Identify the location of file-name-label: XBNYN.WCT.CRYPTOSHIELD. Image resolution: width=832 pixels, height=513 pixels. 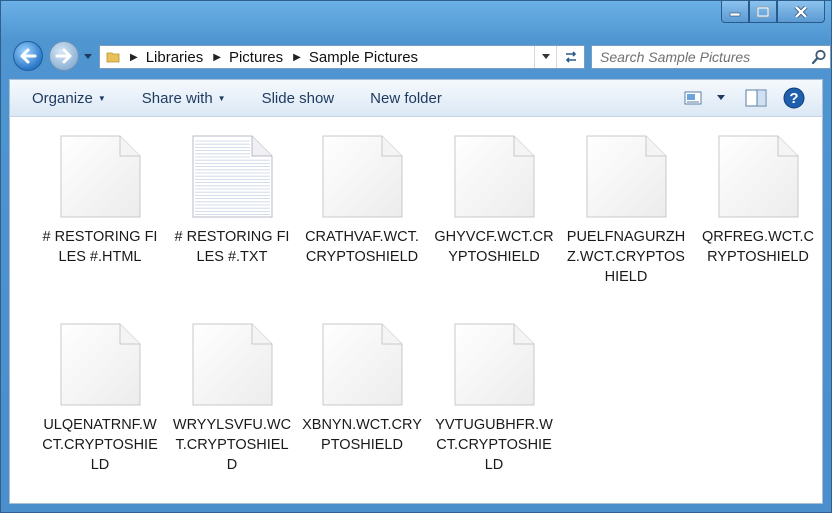
(362, 435).